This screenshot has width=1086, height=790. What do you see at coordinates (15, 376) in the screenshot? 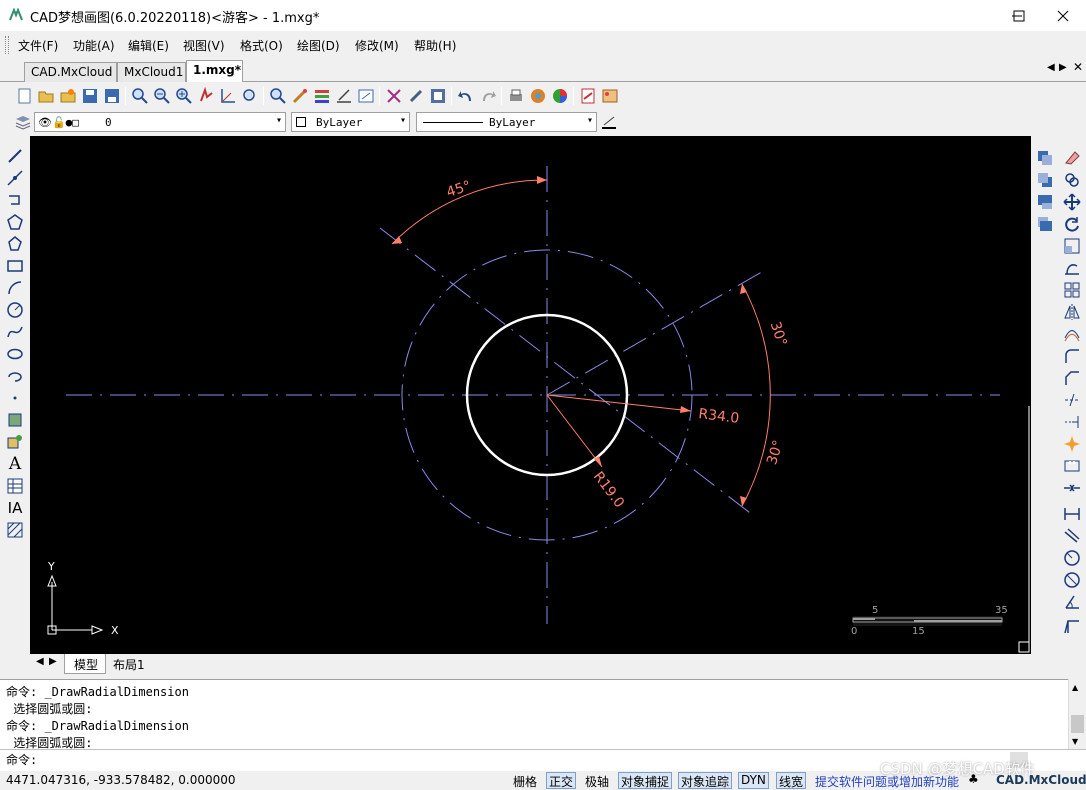
I see `ellipse-arc-icon` at bounding box center [15, 376].